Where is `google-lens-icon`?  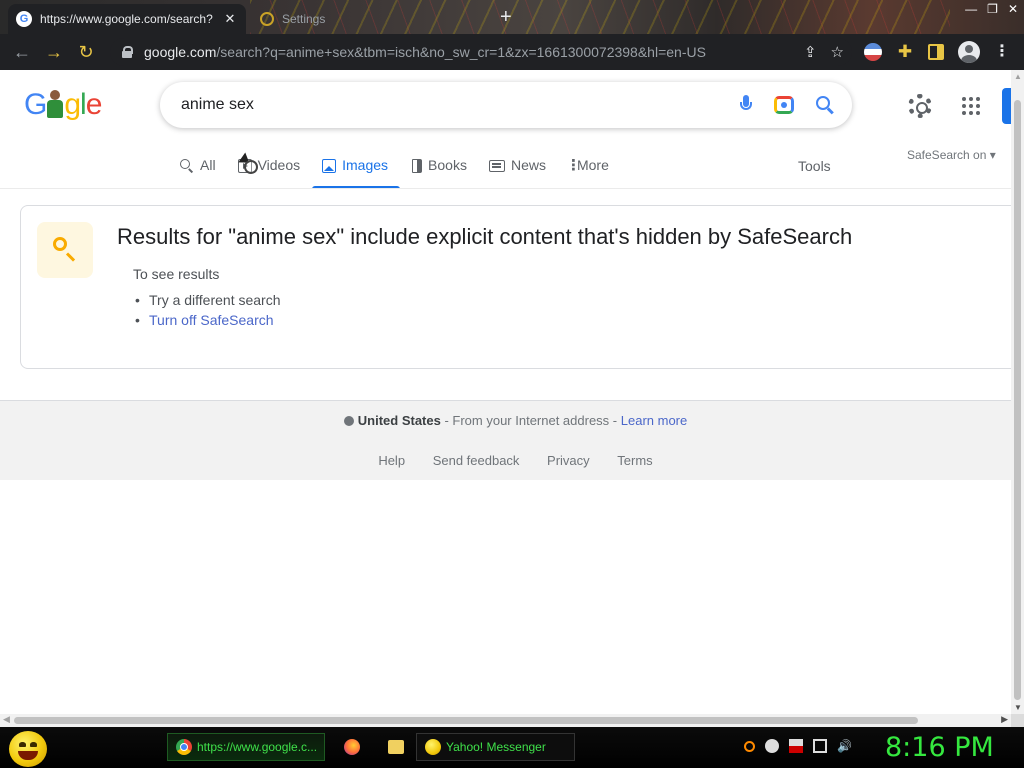 google-lens-icon is located at coordinates (784, 105).